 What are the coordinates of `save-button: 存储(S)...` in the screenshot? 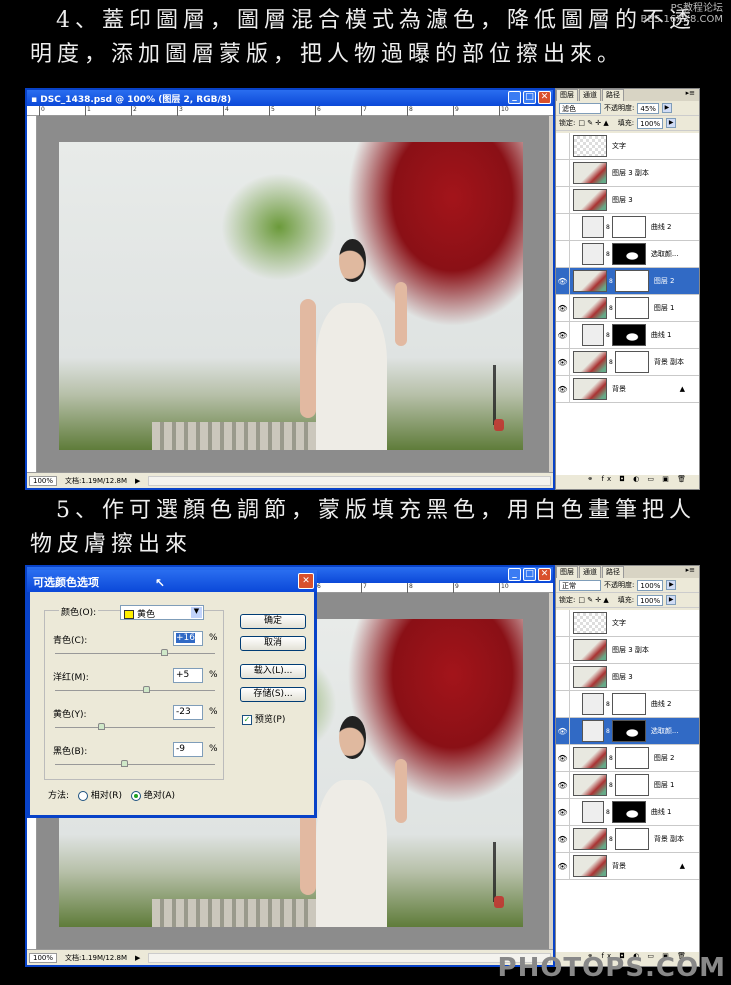 It's located at (273, 694).